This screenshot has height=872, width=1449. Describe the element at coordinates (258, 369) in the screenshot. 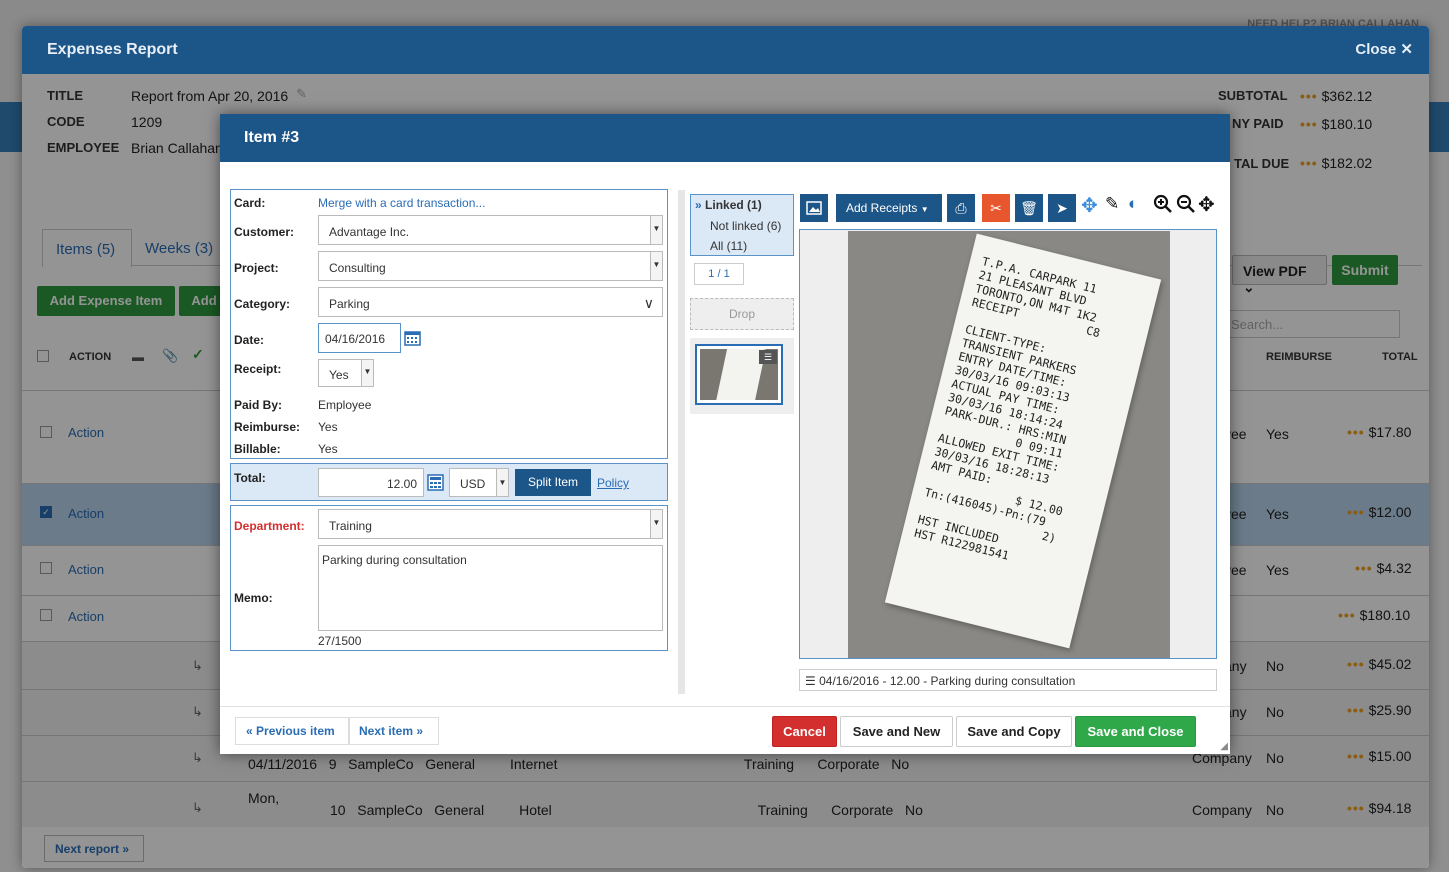

I see `receipt-label: Receipt:` at that location.